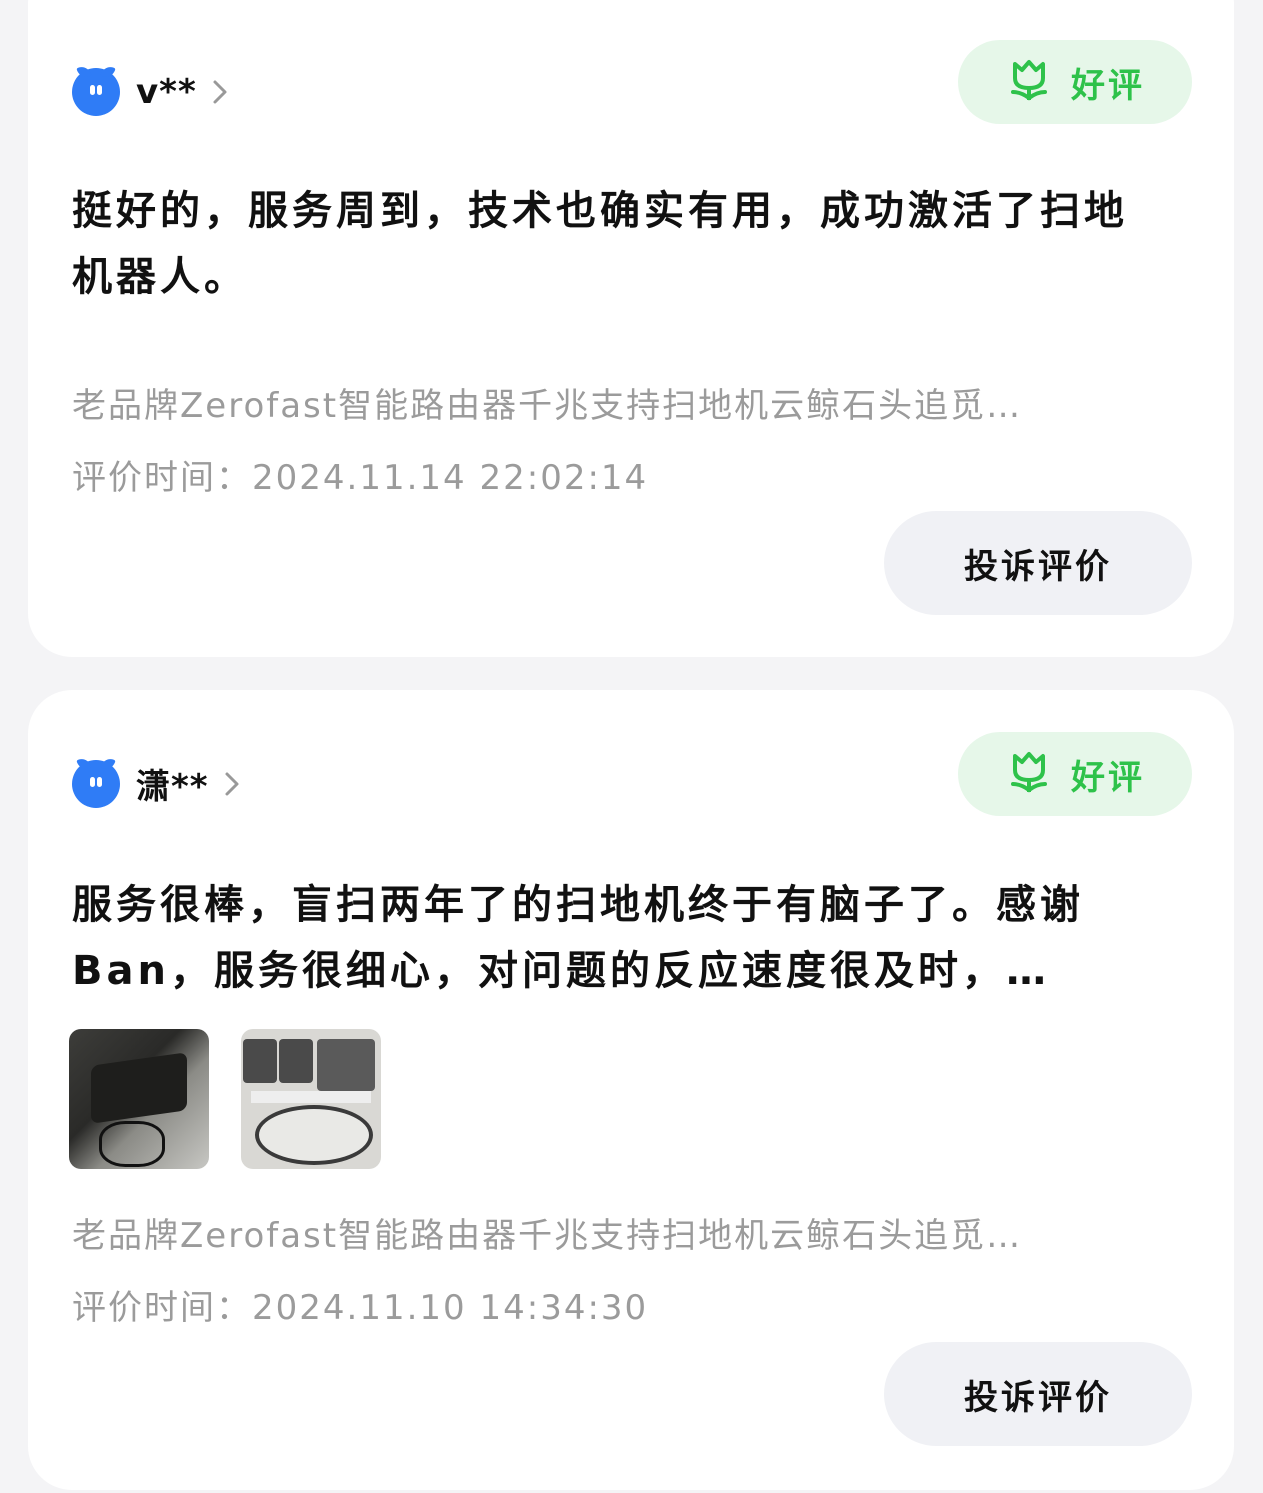 This screenshot has width=1263, height=1493. What do you see at coordinates (600, 244) in the screenshot?
I see `review-text: 挺好的，服务周到，技术也确实有用，成功激活了扫地机器人。` at bounding box center [600, 244].